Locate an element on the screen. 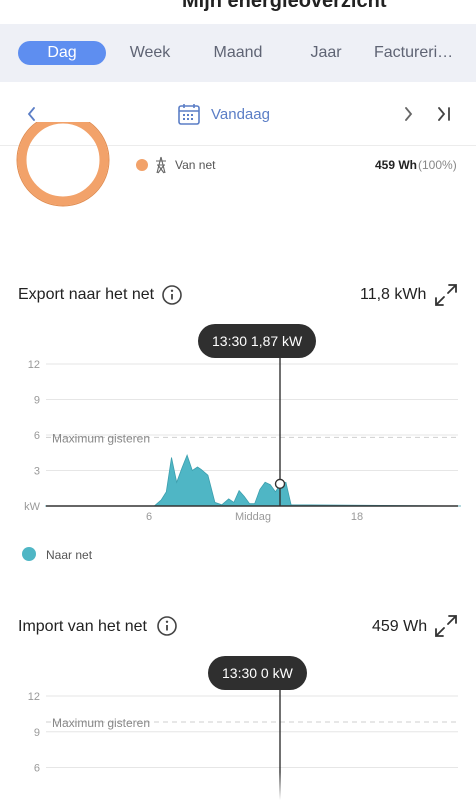 The height and width of the screenshot is (800, 476). tab-maand: Maand is located at coordinates (238, 53).